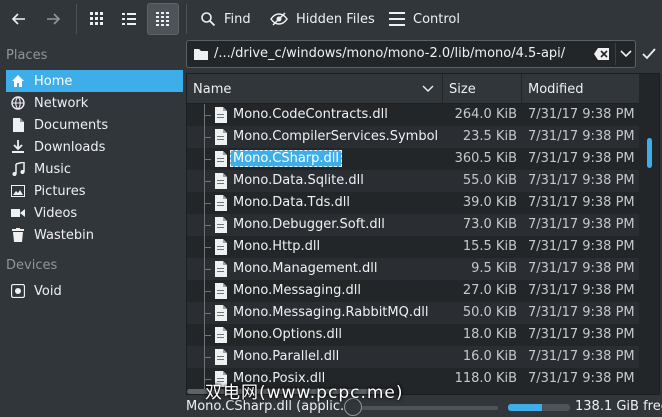 The height and width of the screenshot is (417, 662). Describe the element at coordinates (322, 19) in the screenshot. I see `hidden-files-button: Hidden Files` at that location.